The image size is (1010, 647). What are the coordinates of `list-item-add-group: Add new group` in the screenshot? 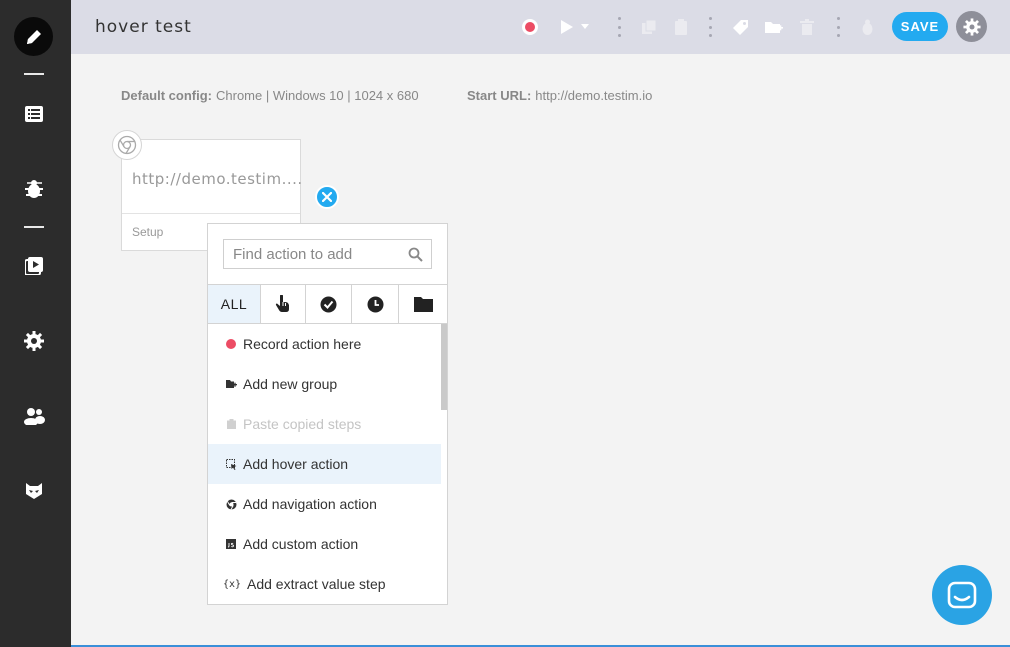 It's located at (324, 384).